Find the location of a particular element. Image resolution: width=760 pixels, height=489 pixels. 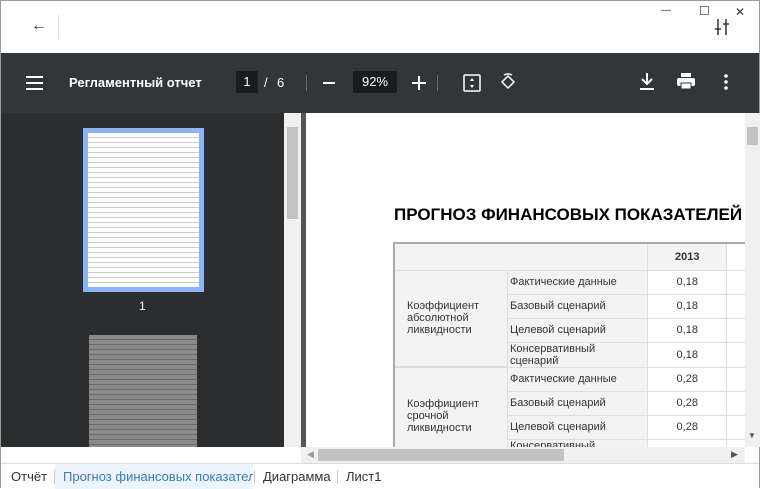

thumbnail-image is located at coordinates (143, 210).